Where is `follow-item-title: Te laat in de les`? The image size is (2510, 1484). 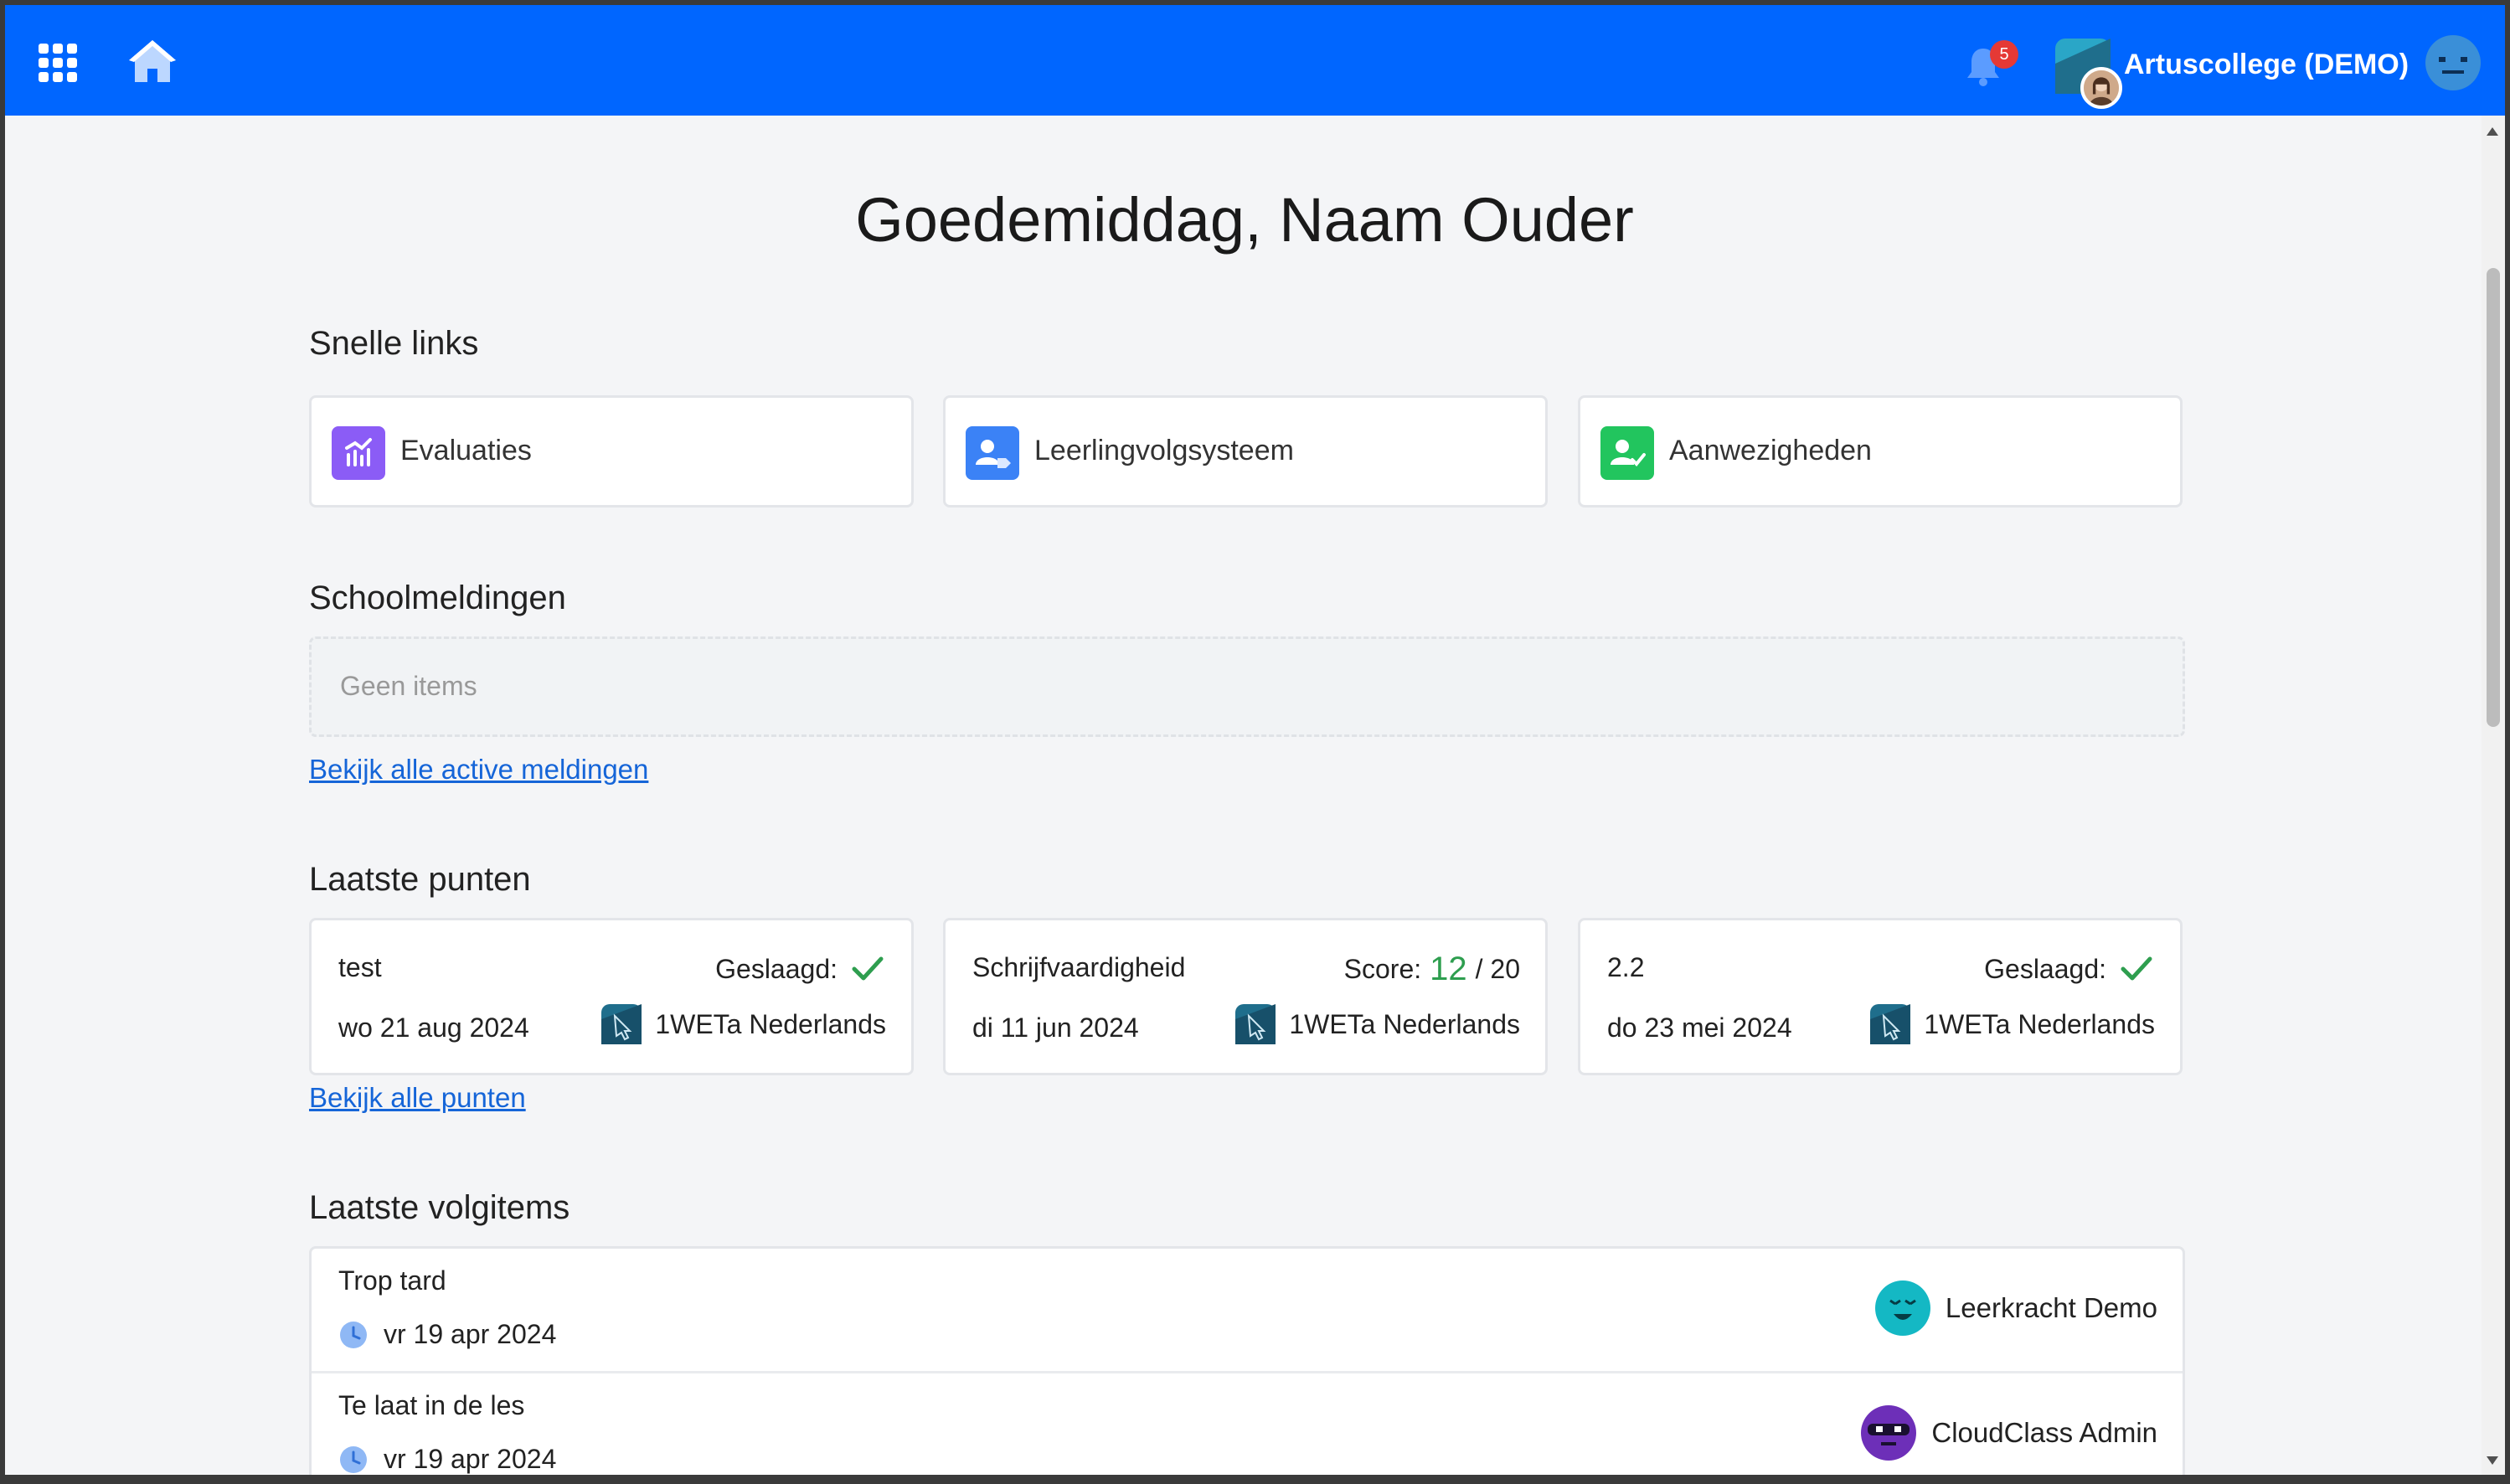 follow-item-title: Te laat in de les is located at coordinates (431, 1405).